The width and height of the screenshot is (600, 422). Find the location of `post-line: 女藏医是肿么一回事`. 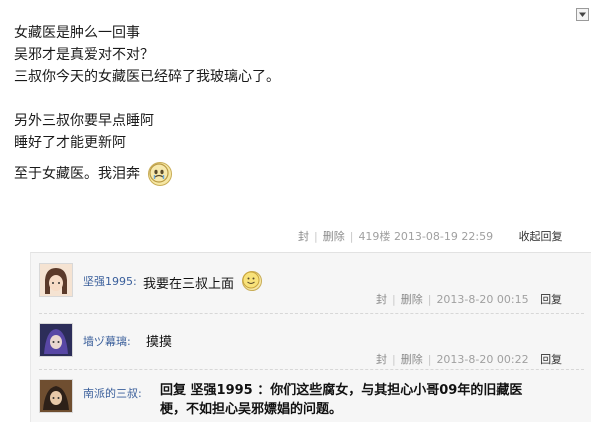

post-line: 女藏医是肿么一回事 is located at coordinates (77, 33).